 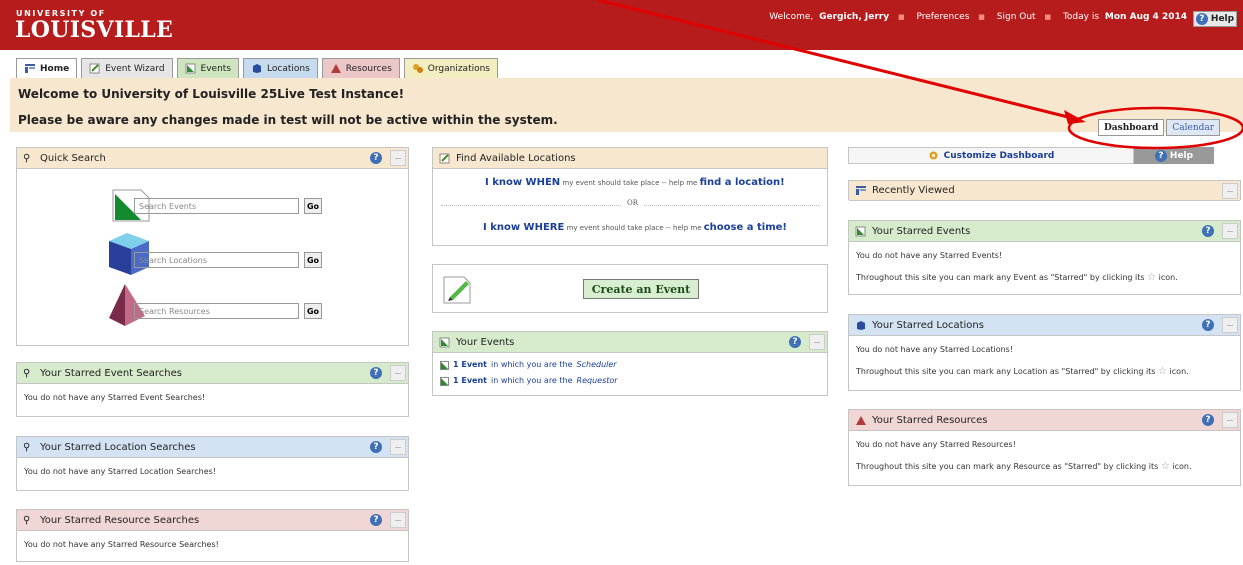 I want to click on calendar-tab: Calendar, so click(x=1193, y=127).